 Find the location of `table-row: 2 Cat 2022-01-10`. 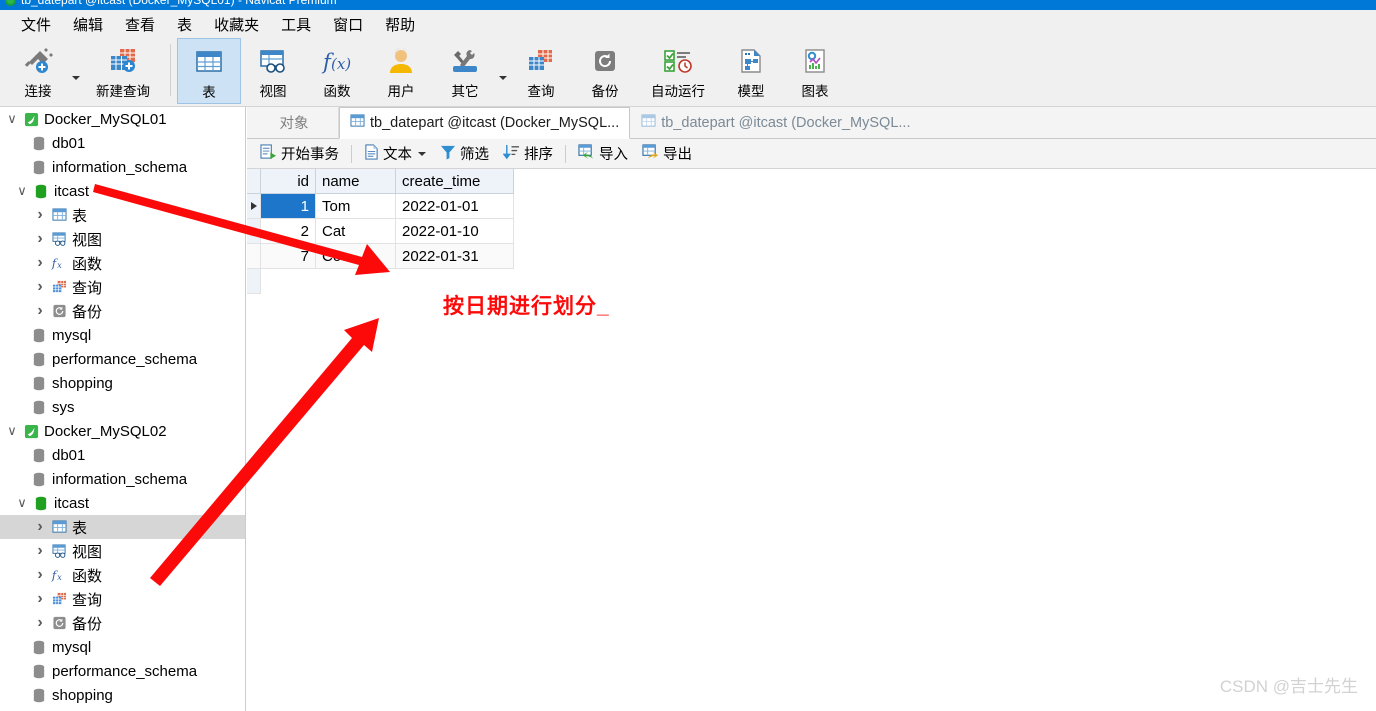

table-row: 2 Cat 2022-01-10 is located at coordinates (811, 231).